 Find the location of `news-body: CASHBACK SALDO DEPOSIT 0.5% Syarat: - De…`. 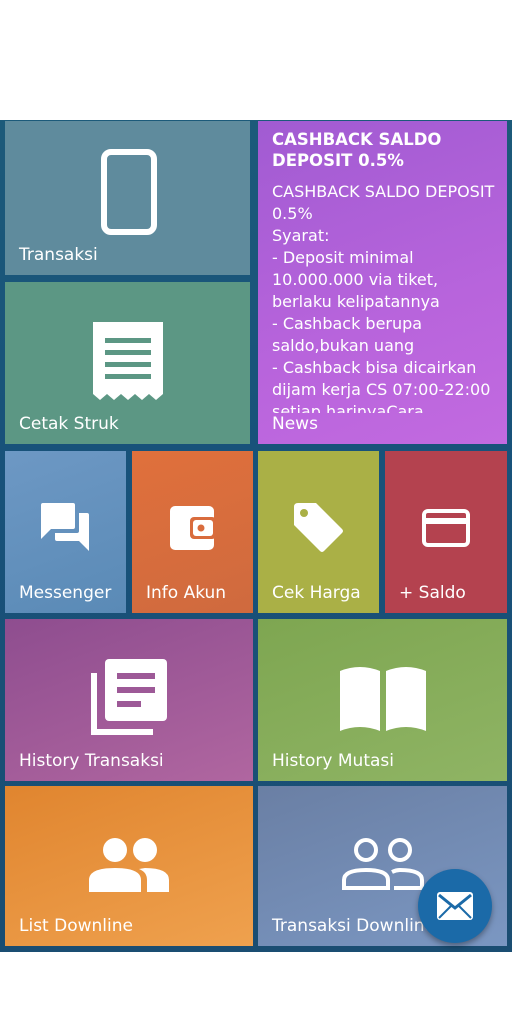

news-body: CASHBACK SALDO DEPOSIT 0.5% Syarat: - De… is located at coordinates (383, 297).